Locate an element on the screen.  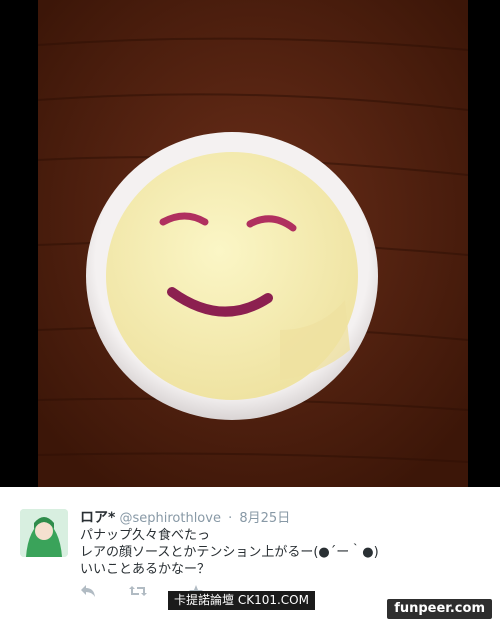
tweet-header: ロア* @sephirothlove · 8月25日 is located at coordinates (185, 517).